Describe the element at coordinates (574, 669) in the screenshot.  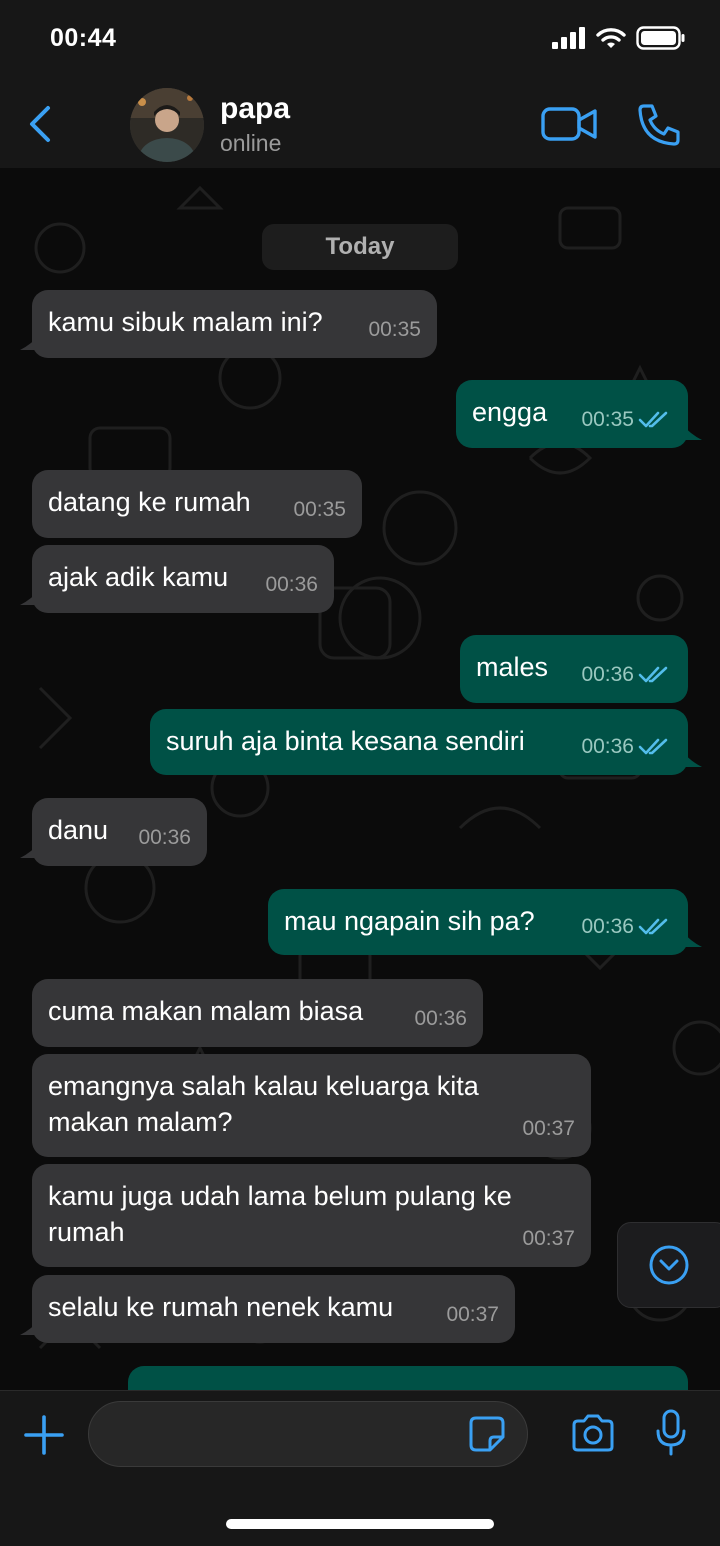
I see `message-bubble-outgoing: males 00:36` at that location.